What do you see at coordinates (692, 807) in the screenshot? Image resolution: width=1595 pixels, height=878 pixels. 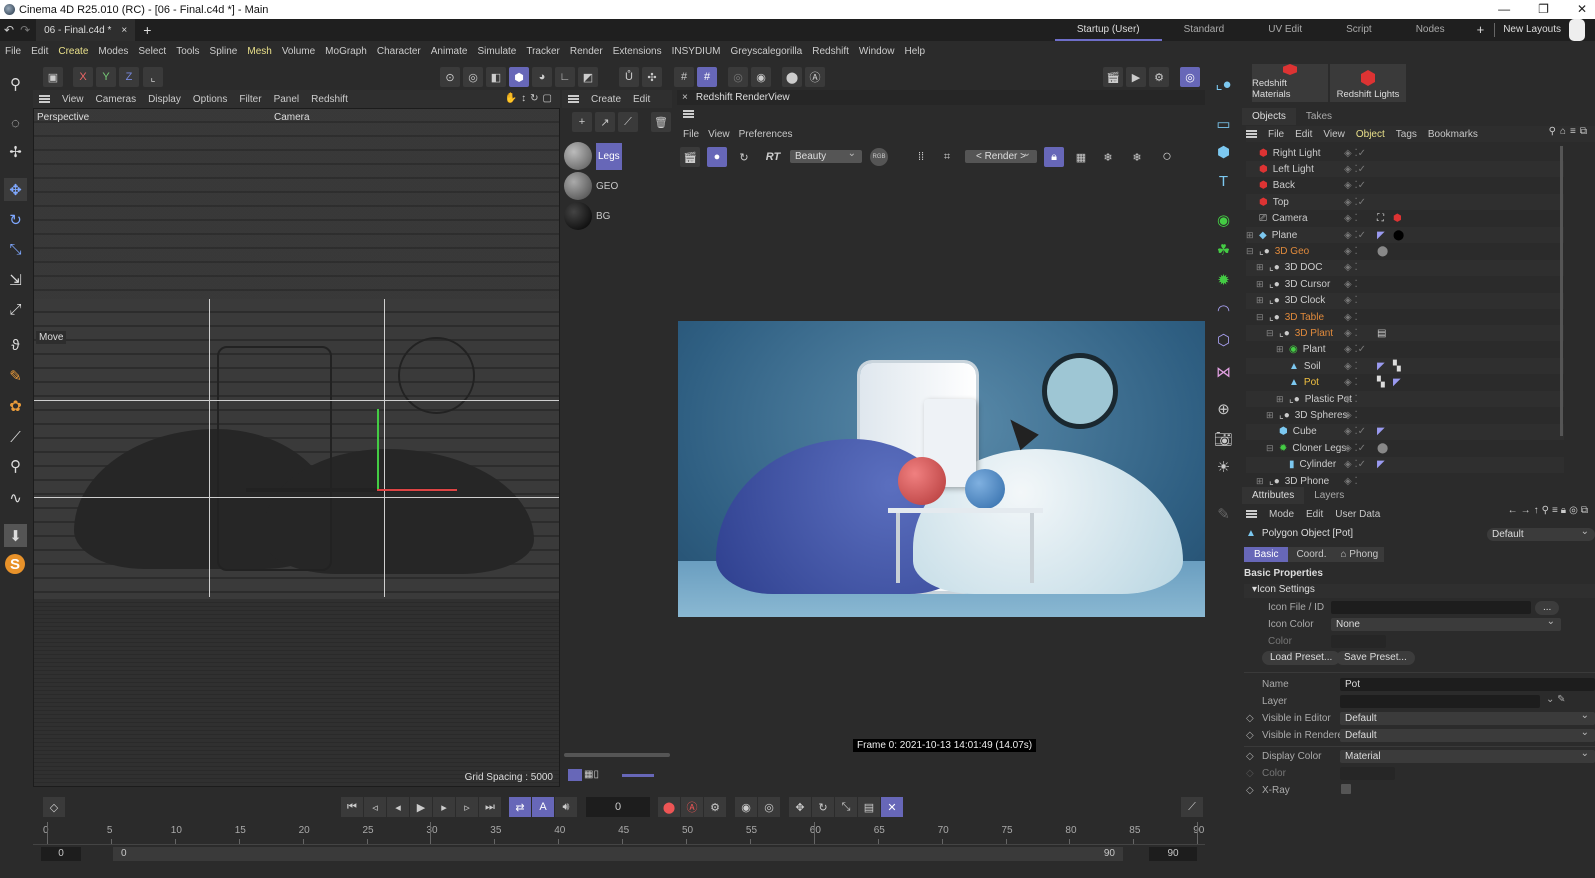 I see `autokey-icon: Ⓐ` at bounding box center [692, 807].